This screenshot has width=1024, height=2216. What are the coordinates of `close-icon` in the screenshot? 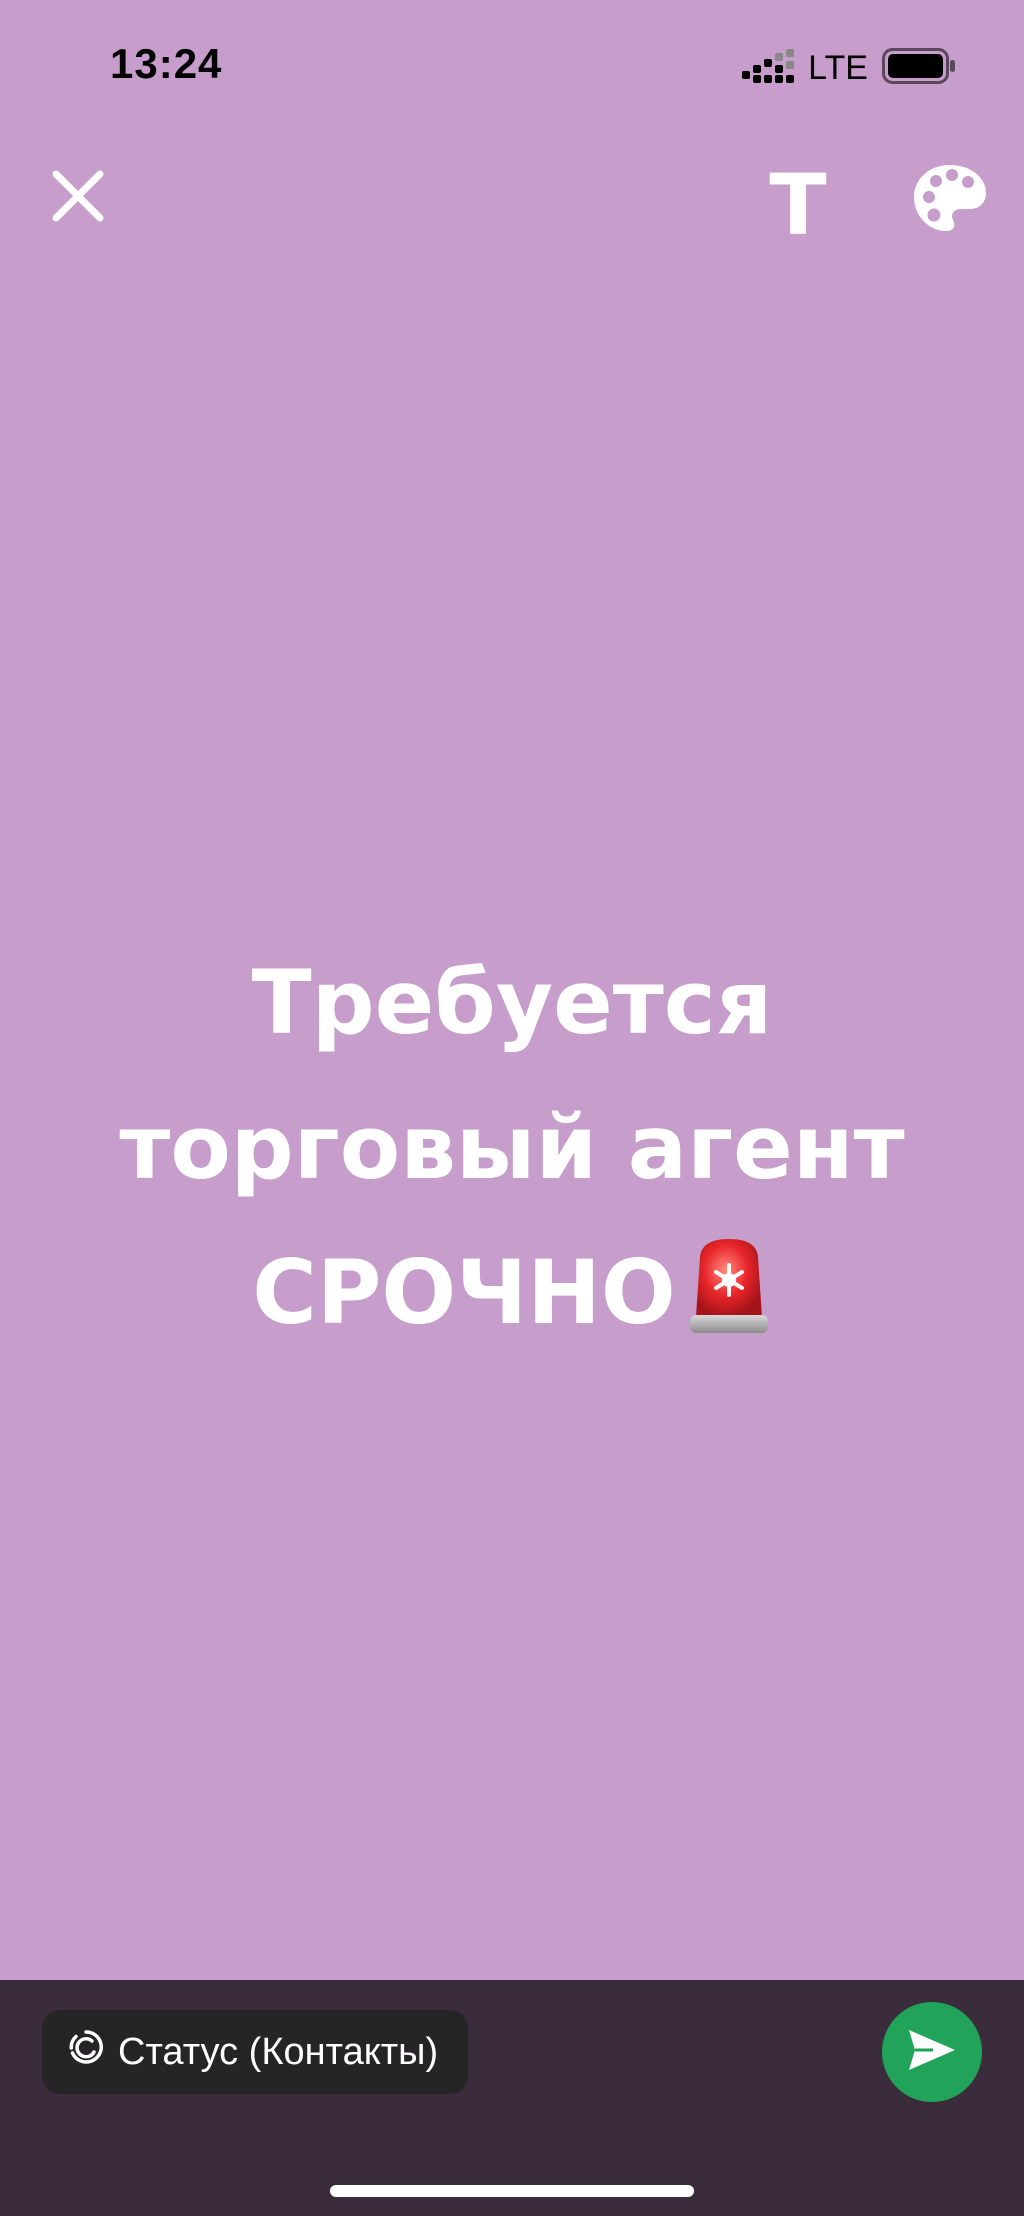 It's located at (78, 198).